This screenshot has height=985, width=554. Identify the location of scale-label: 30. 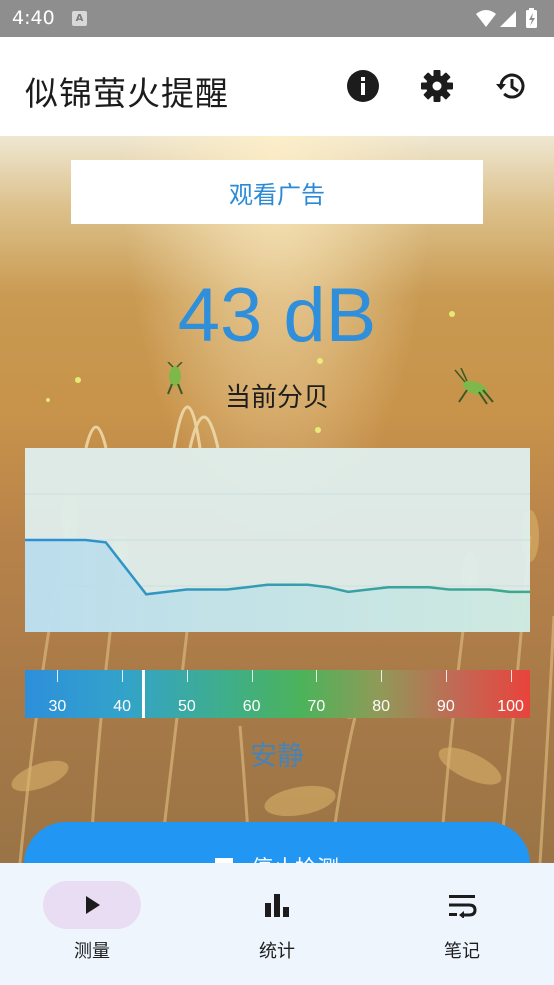
(57, 706).